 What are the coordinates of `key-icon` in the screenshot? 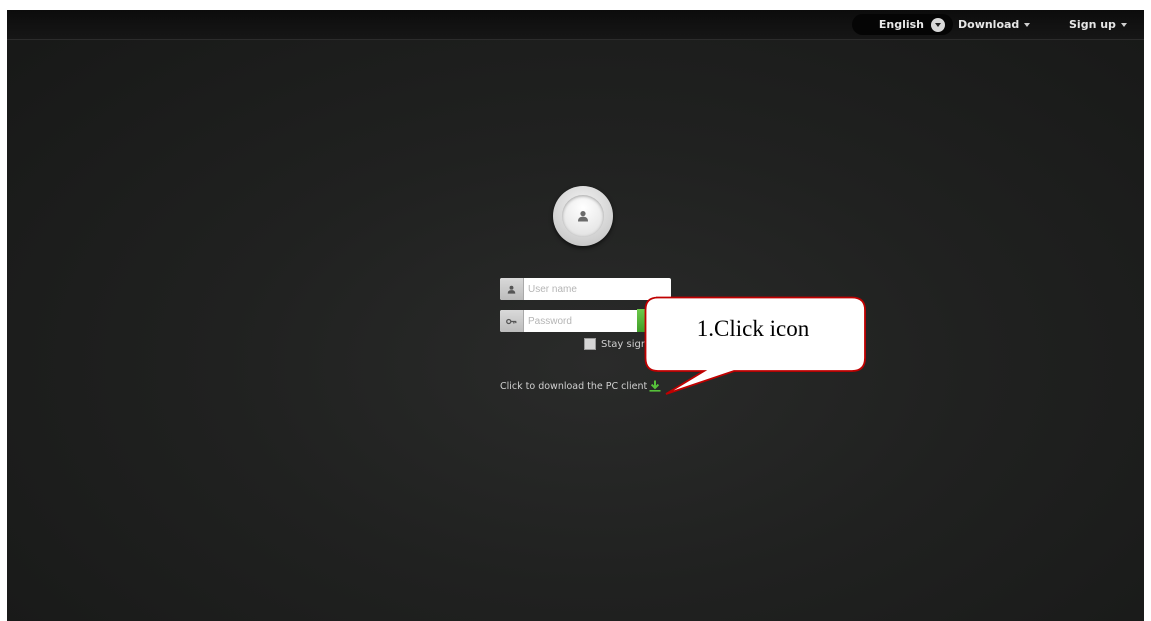 It's located at (511, 321).